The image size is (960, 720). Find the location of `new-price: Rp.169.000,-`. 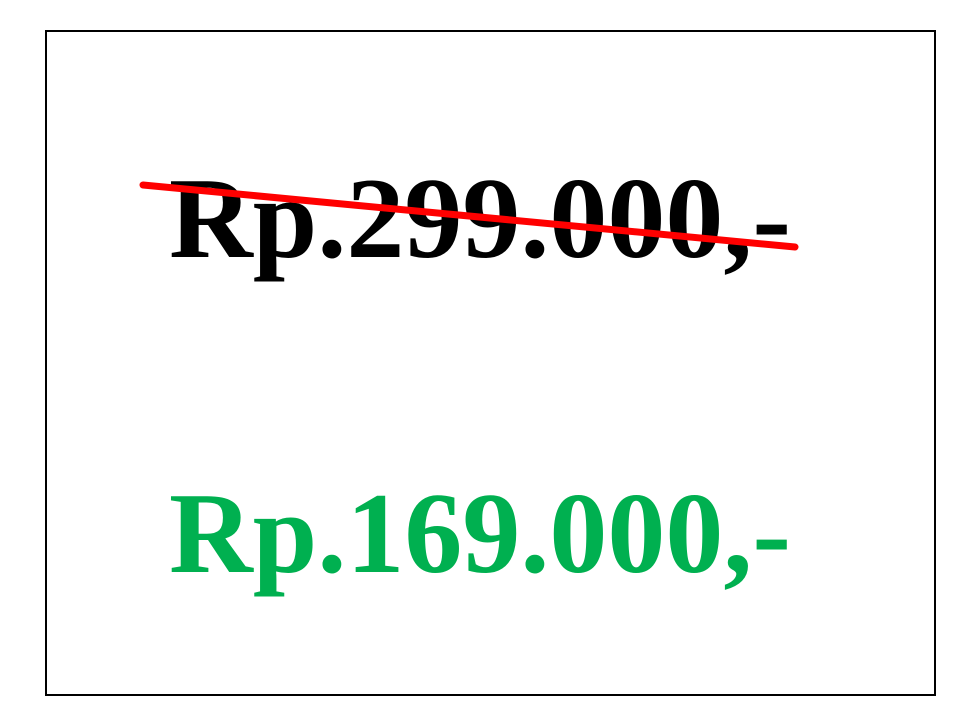

new-price: Rp.169.000,- is located at coordinates (480, 534).